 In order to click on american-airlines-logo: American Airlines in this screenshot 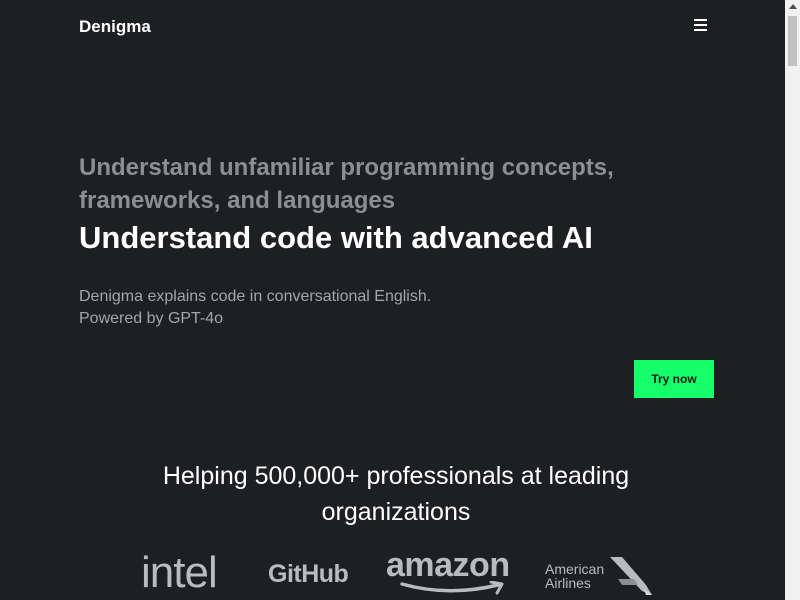, I will do `click(574, 576)`.